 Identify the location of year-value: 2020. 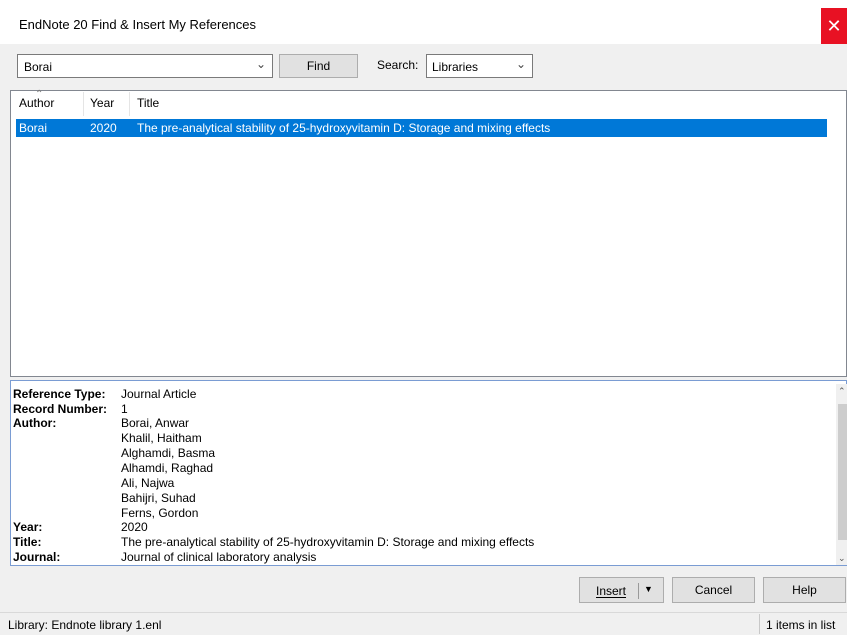
(134, 527).